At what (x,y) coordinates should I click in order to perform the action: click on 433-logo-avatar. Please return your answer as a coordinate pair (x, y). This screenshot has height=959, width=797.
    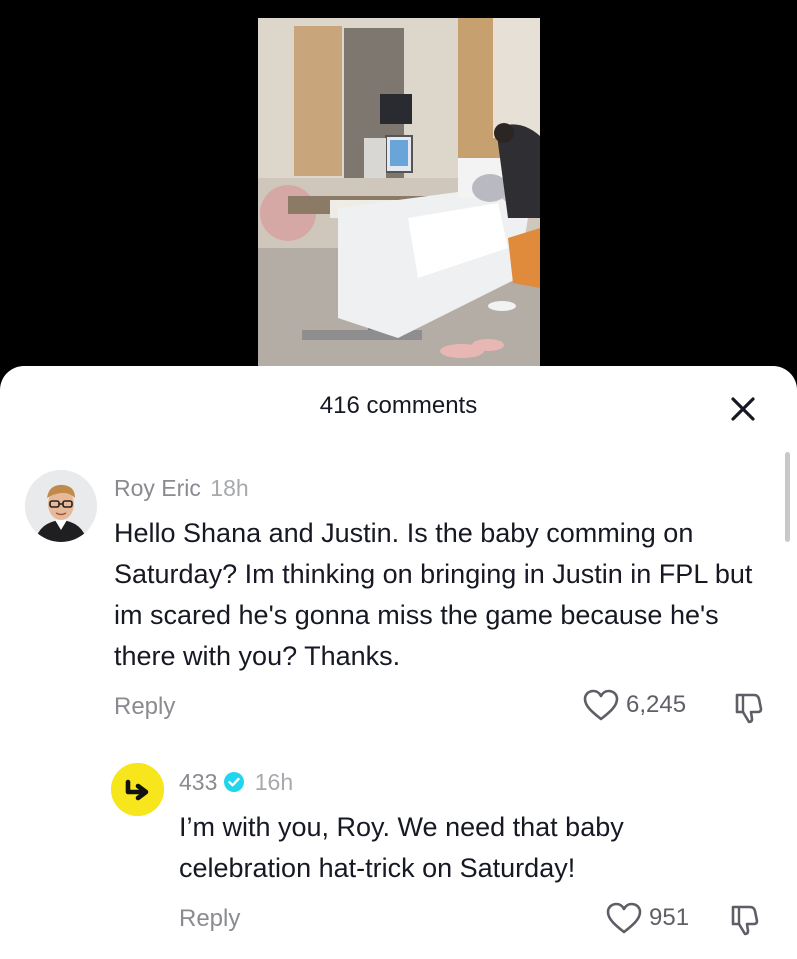
    Looking at the image, I should click on (137, 789).